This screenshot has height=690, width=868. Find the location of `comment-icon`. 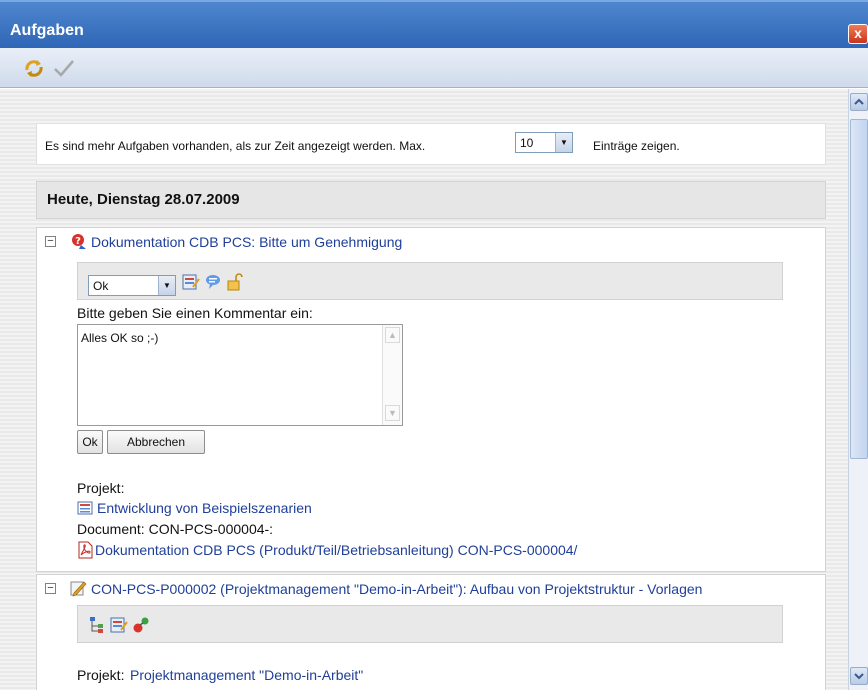

comment-icon is located at coordinates (213, 282).